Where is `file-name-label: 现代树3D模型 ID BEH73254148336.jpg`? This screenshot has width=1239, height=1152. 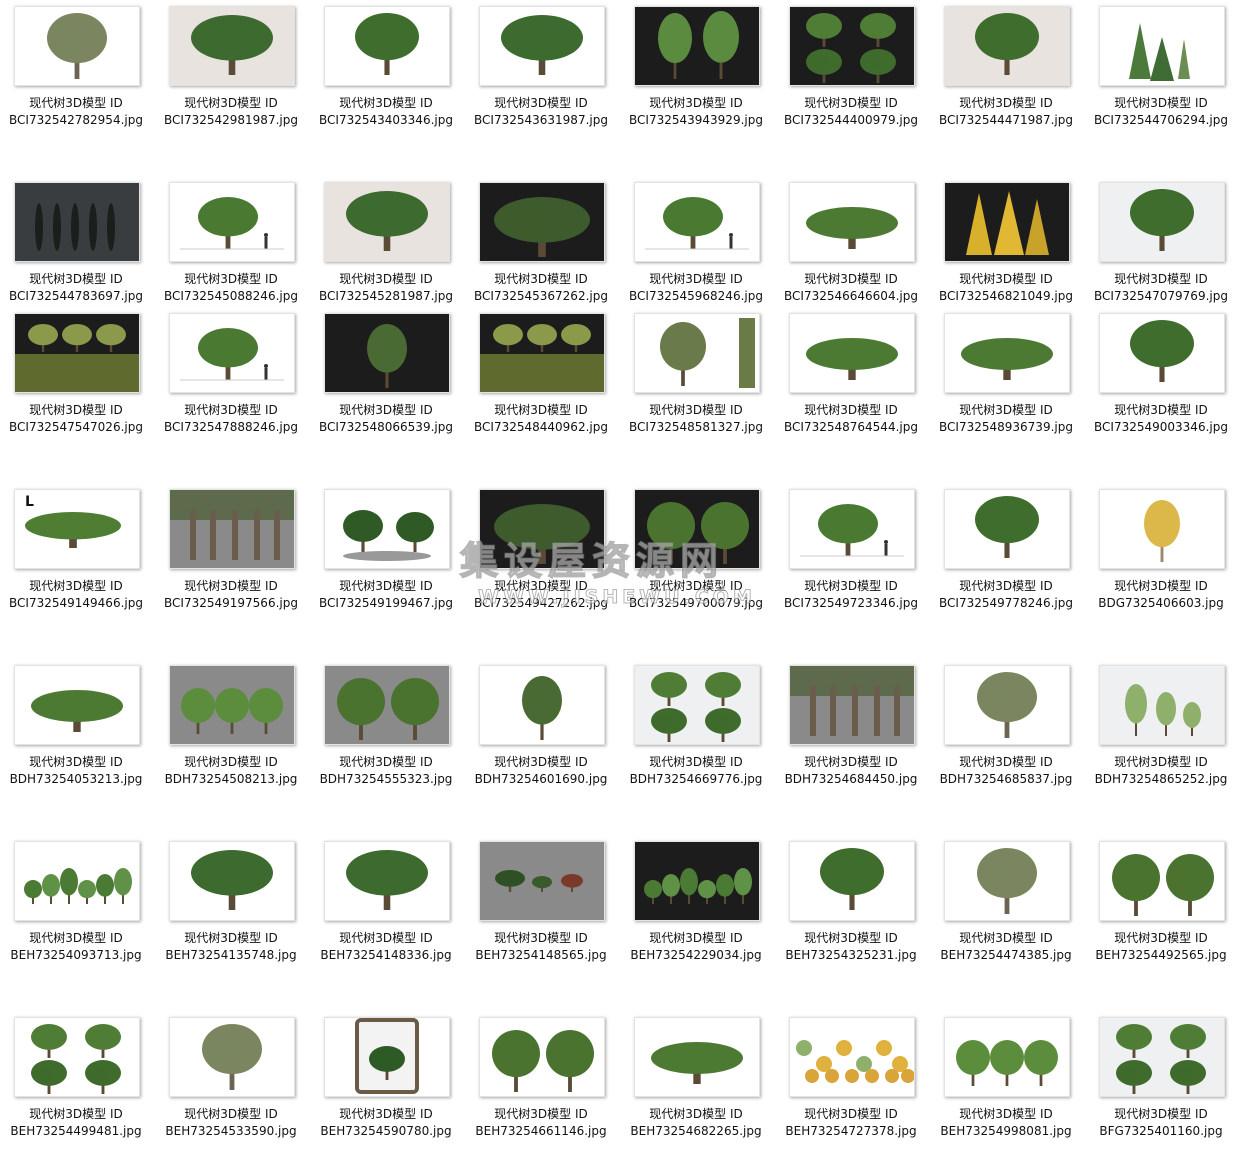
file-name-label: 现代树3D模型 ID BEH73254148336.jpg is located at coordinates (386, 947).